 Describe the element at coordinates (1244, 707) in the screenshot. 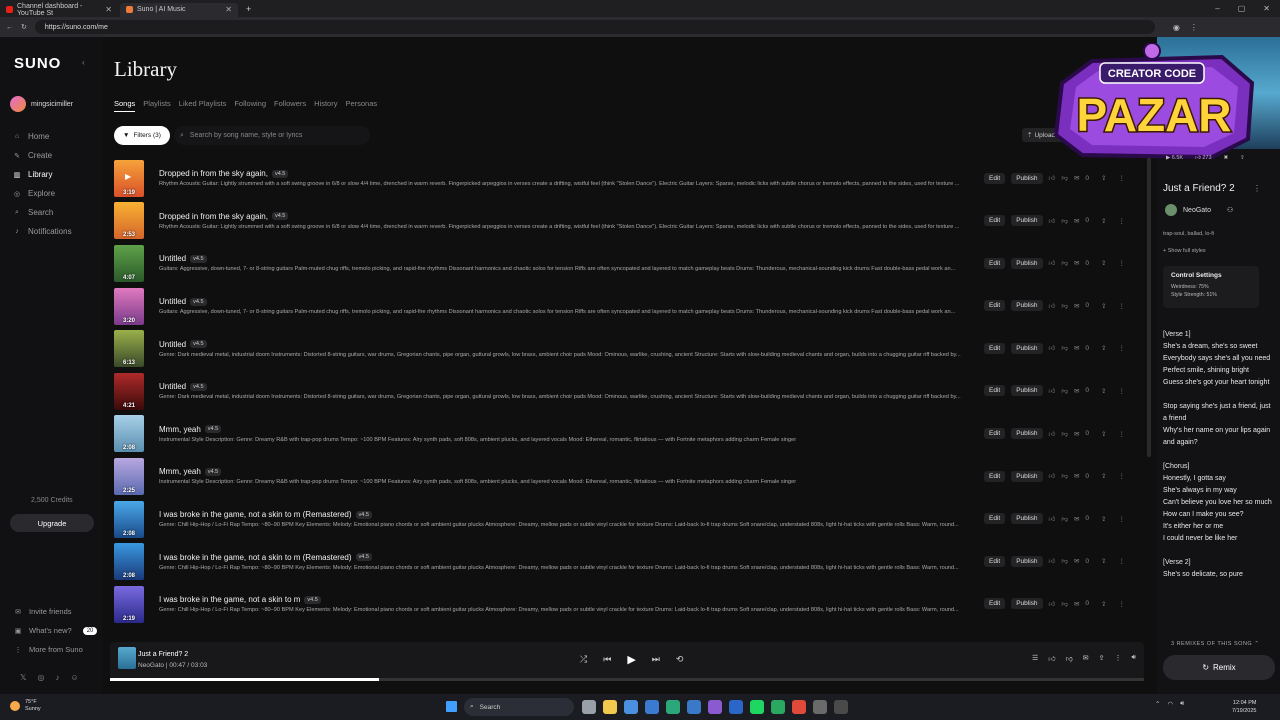

I see `taskbar-clock: 12:04 PM 7/19/2025` at that location.